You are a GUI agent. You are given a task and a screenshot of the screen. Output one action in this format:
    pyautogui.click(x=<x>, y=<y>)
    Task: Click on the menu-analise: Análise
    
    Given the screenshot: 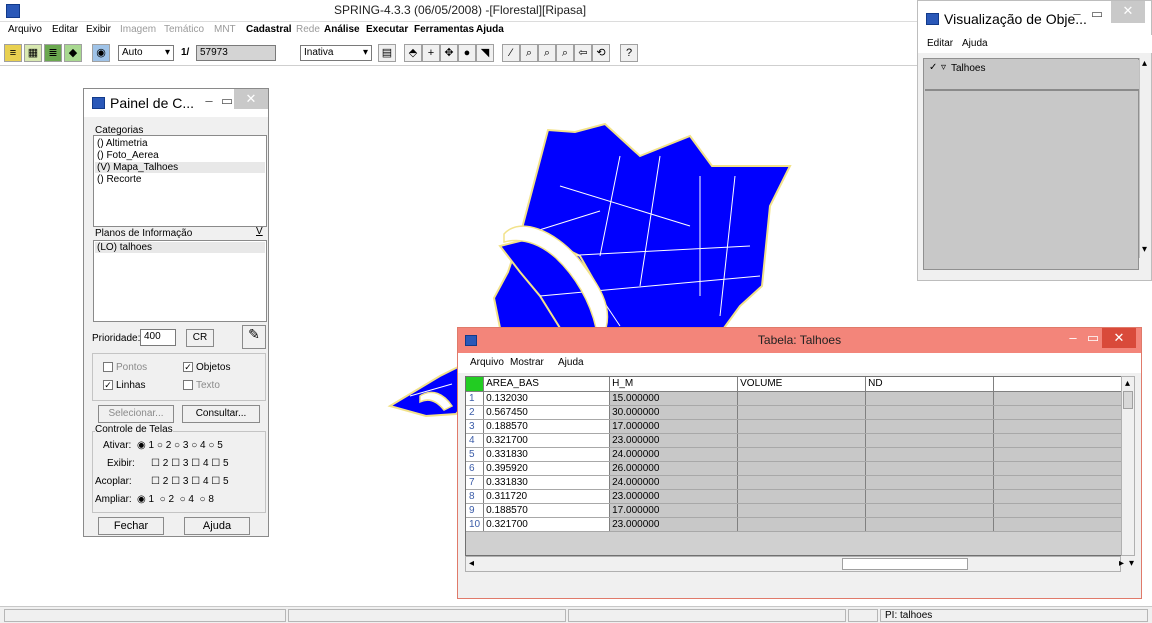 What is the action you would take?
    pyautogui.click(x=342, y=29)
    